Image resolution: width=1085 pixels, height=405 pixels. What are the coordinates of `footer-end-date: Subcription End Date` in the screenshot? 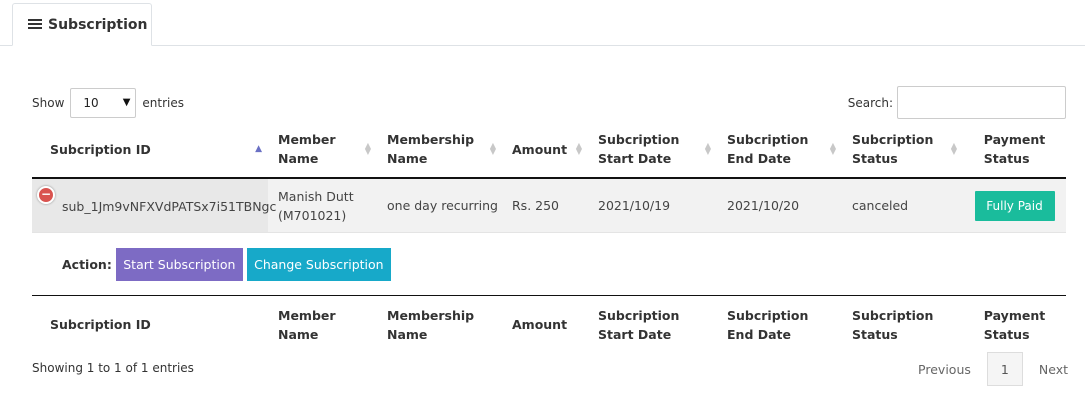 It's located at (768, 324).